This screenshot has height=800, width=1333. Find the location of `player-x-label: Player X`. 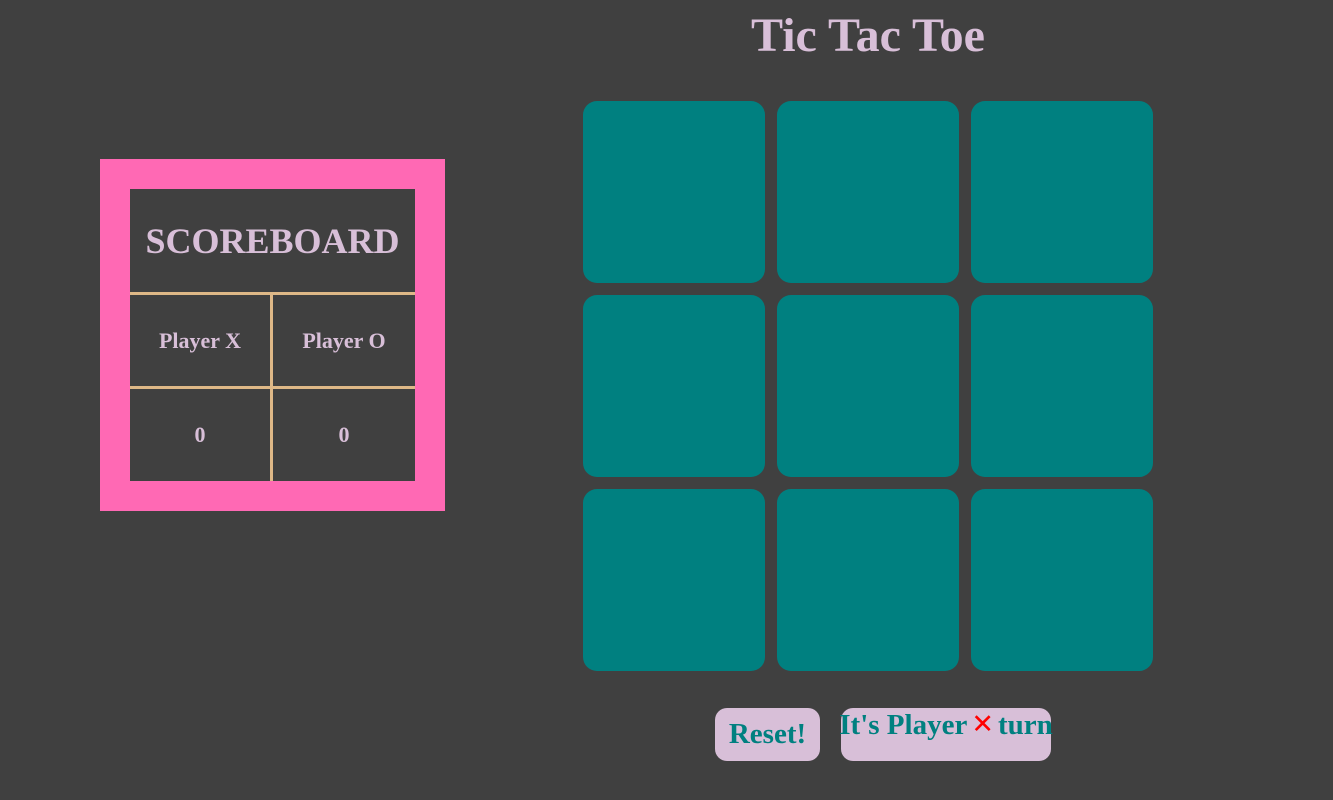

player-x-label: Player X is located at coordinates (200, 340).